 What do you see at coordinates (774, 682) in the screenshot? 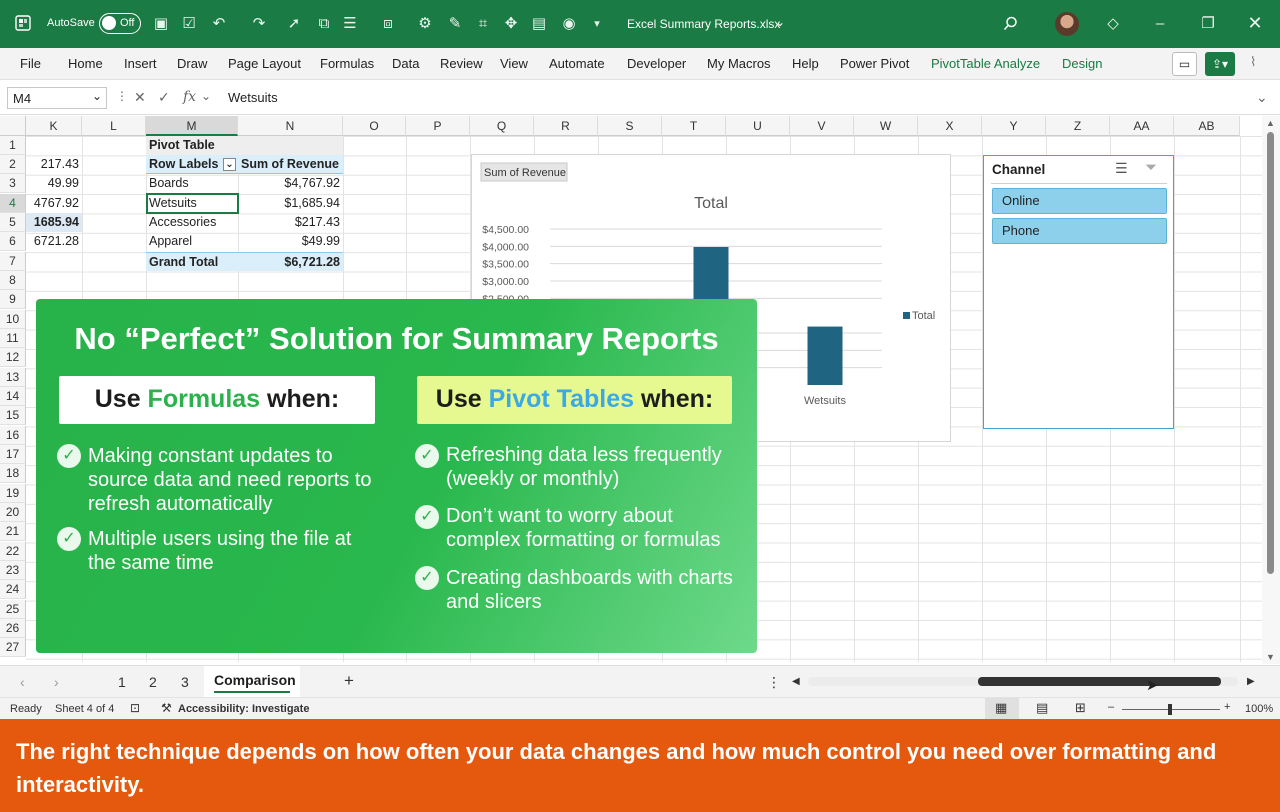
I see `more-options-icon: ⋮` at bounding box center [774, 682].